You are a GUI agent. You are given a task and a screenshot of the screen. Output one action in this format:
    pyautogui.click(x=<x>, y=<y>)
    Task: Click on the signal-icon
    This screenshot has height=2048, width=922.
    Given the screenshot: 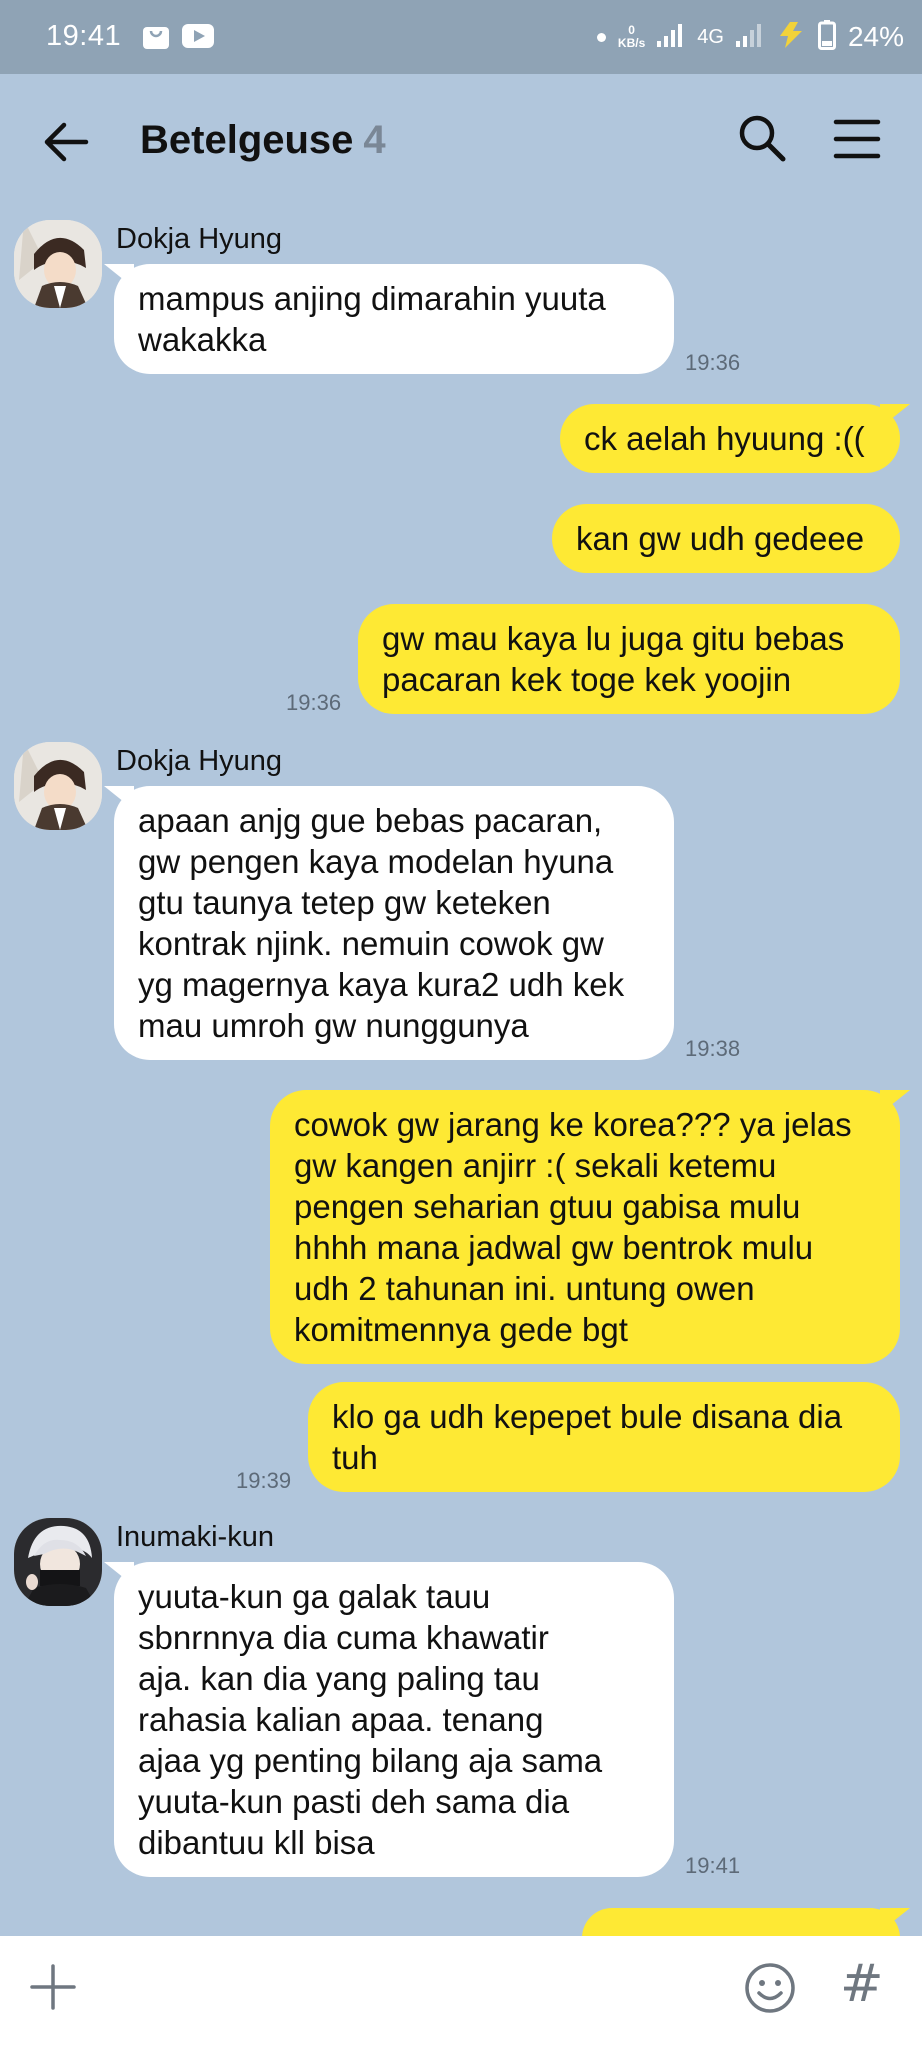 What is the action you would take?
    pyautogui.click(x=671, y=37)
    